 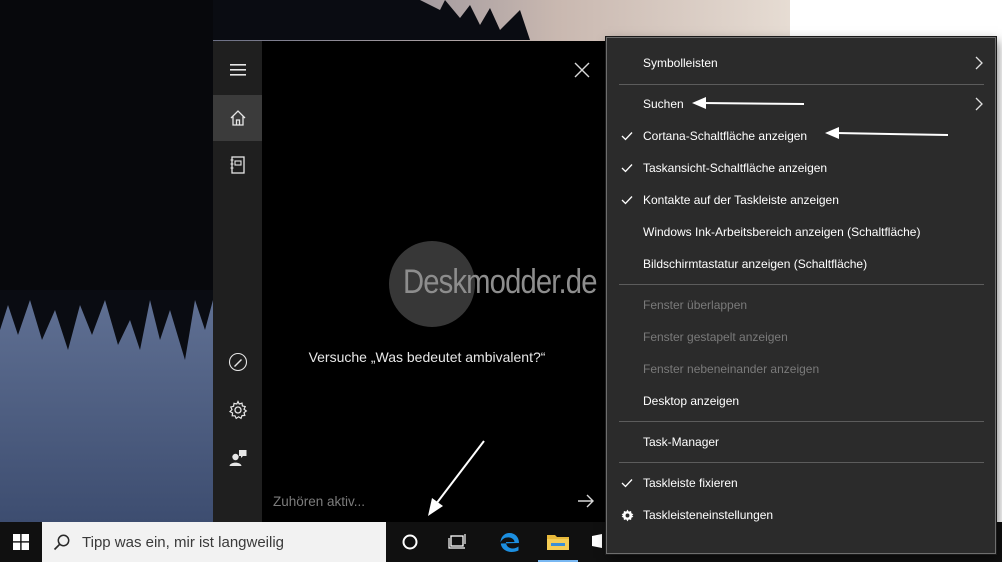 I want to click on hamburger-menu-button, so click(x=237, y=70).